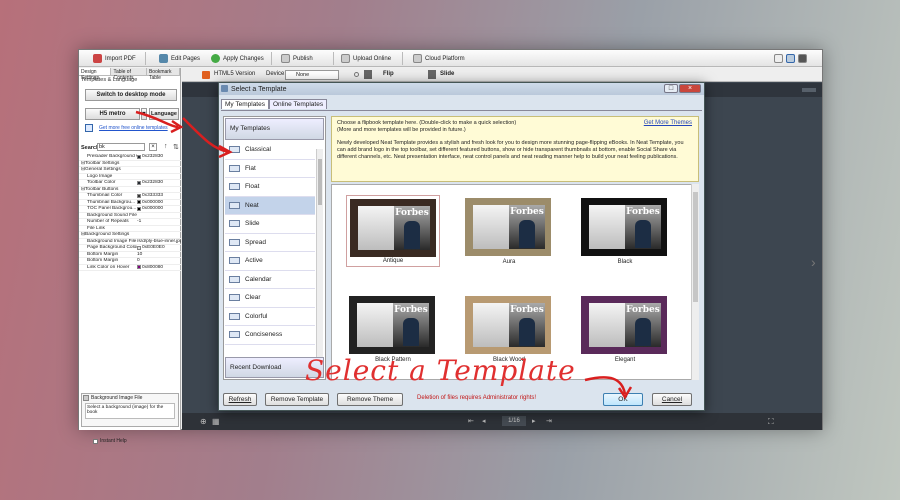 This screenshot has width=900, height=500. I want to click on select-template-annotation: Select a Template, so click(440, 370).